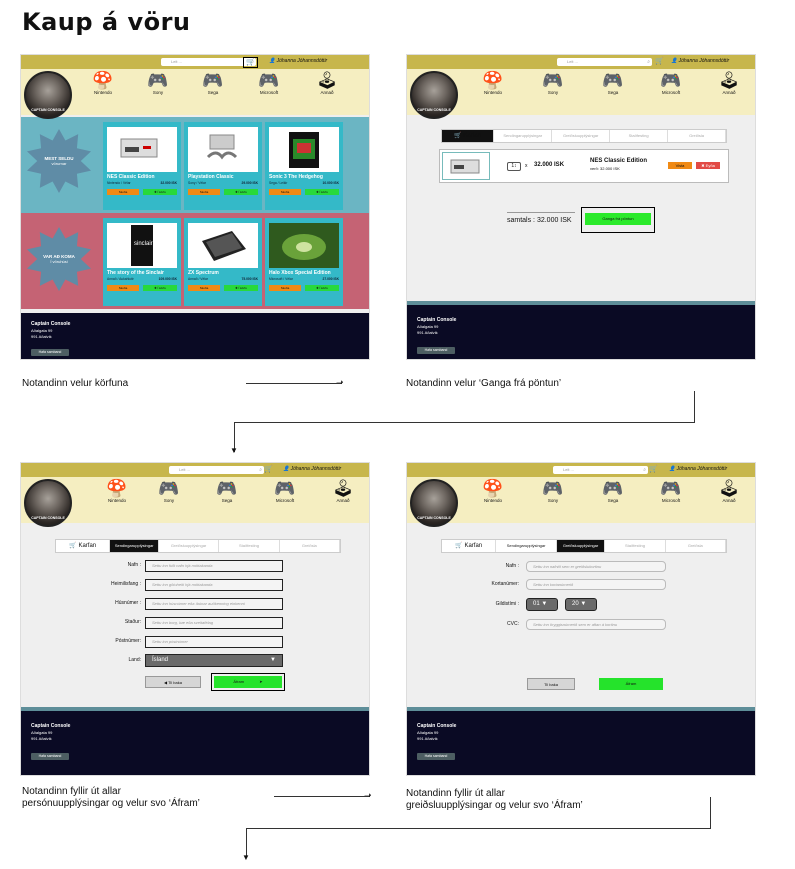 The image size is (795, 869). Describe the element at coordinates (631, 684) in the screenshot. I see `next-button: Áfram` at that location.